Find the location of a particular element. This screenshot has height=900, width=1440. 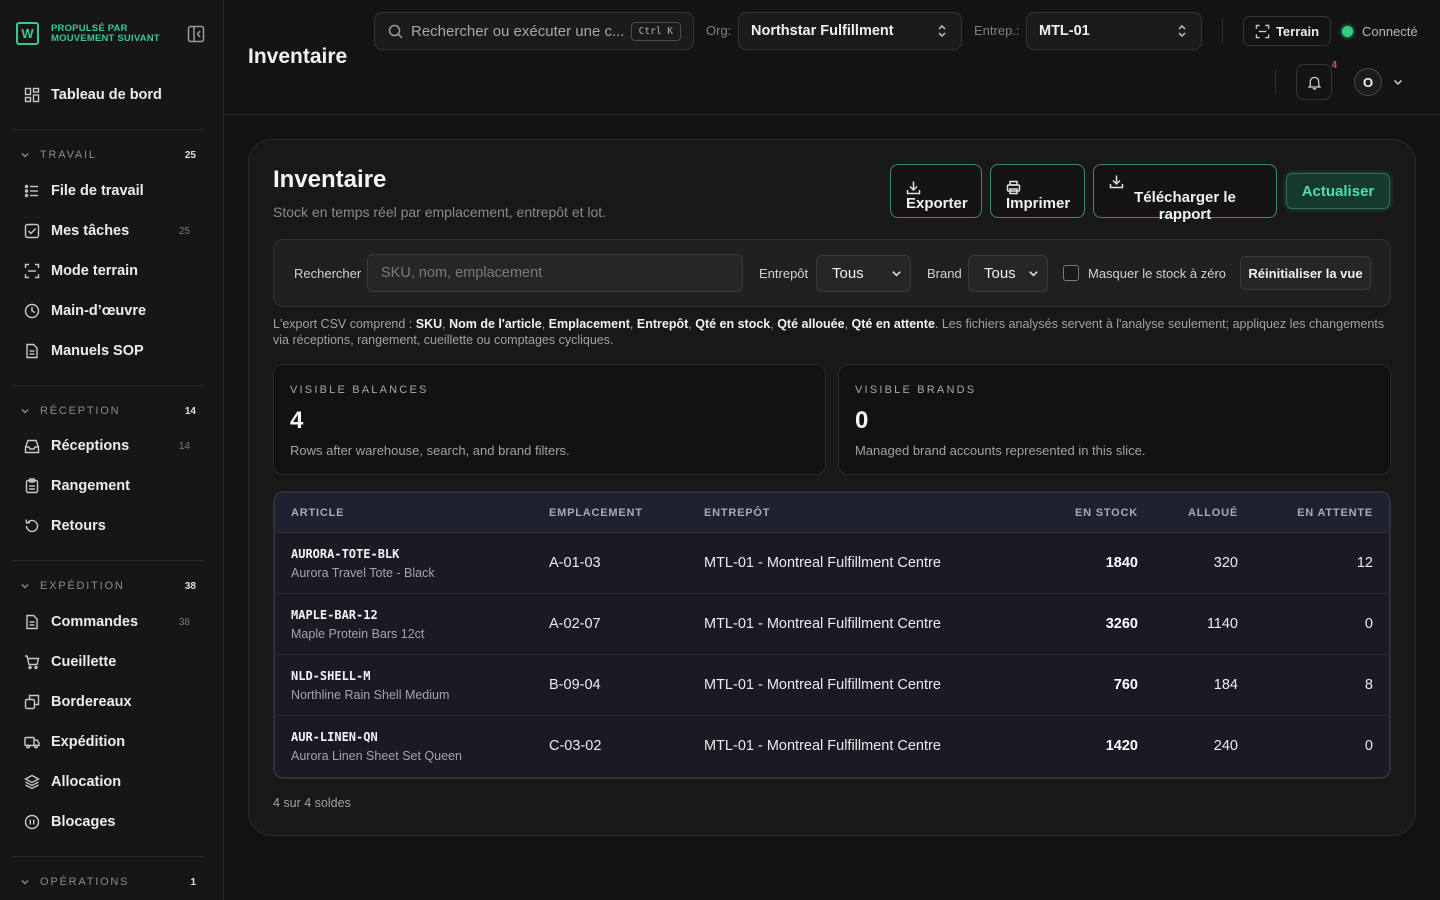

item-count: 25 is located at coordinates (184, 231).